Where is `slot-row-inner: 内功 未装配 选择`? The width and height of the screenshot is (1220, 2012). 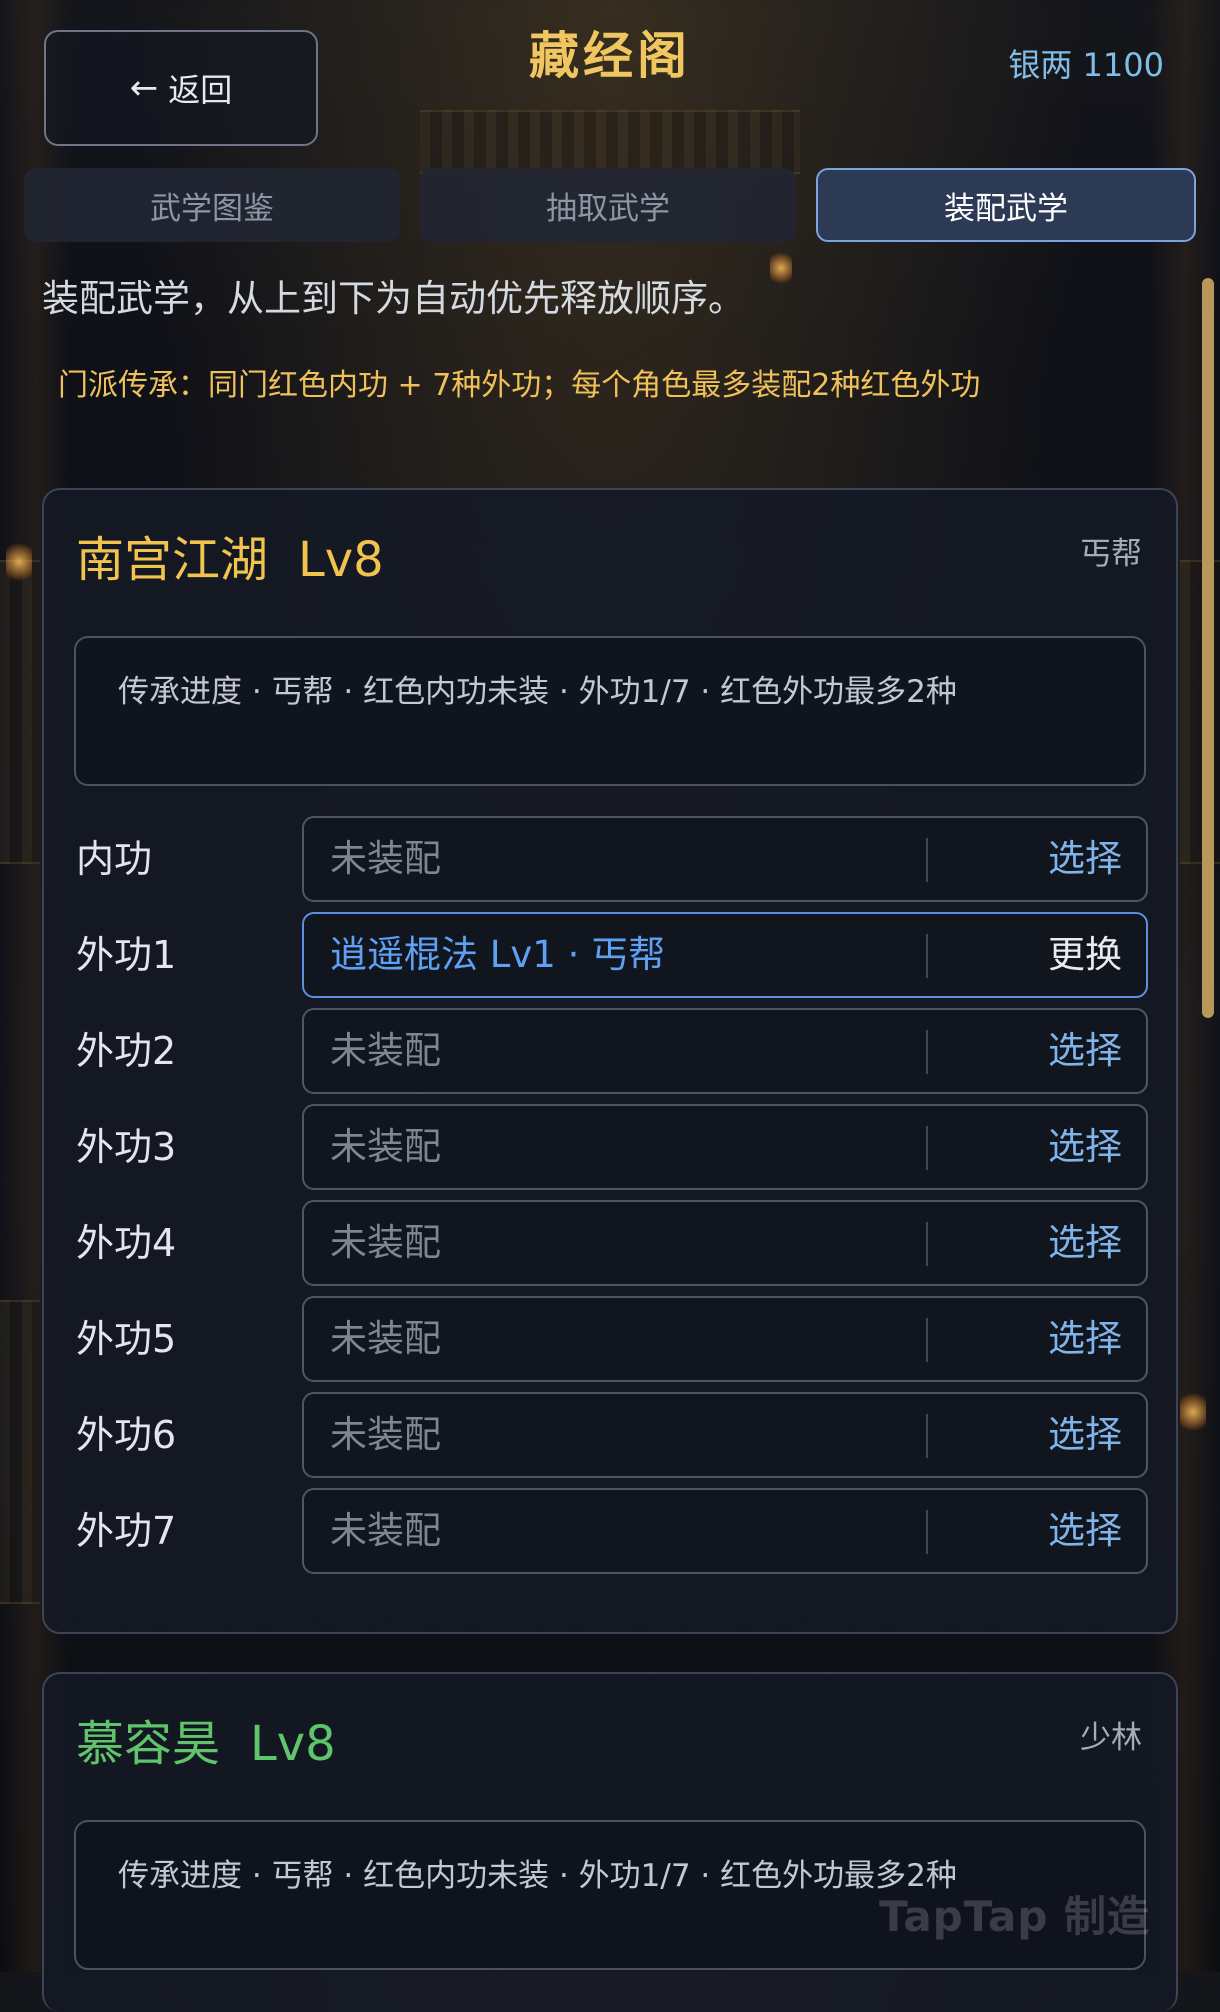
slot-row-inner: 内功 未装配 选择 is located at coordinates (612, 859).